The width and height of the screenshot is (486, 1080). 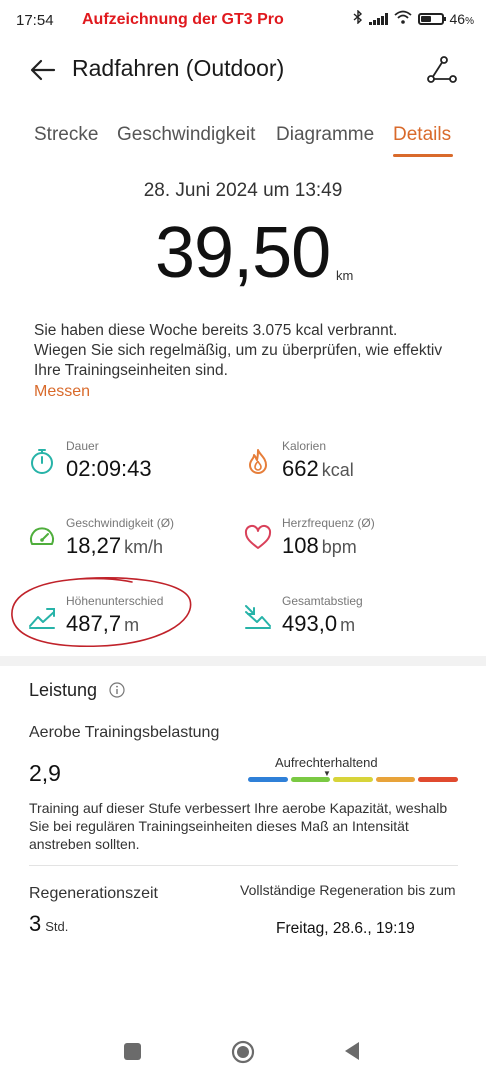 What do you see at coordinates (124, 732) in the screenshot?
I see `aerobic-load-label: Aerobe Trainingsbelastung` at bounding box center [124, 732].